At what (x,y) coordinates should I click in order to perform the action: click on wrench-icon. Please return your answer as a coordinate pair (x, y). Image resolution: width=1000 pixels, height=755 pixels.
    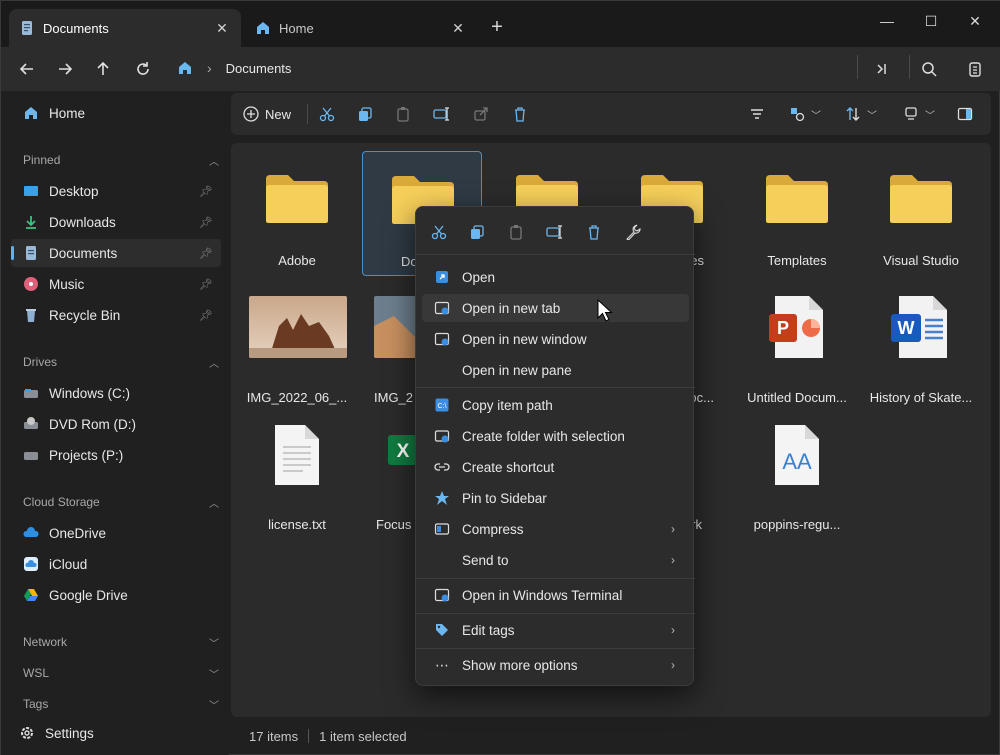
    Looking at the image, I should click on (633, 232).